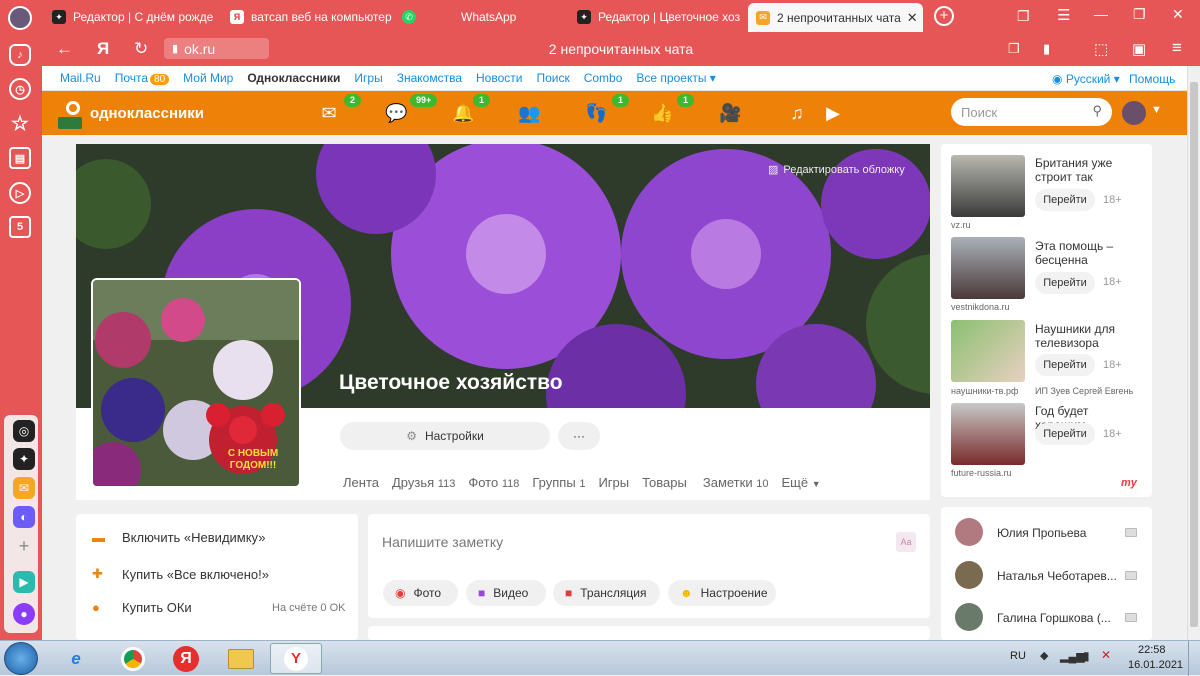 This screenshot has height=676, width=1200. What do you see at coordinates (1134, 482) in the screenshot?
I see `ads-brand-logo: my` at bounding box center [1134, 482].